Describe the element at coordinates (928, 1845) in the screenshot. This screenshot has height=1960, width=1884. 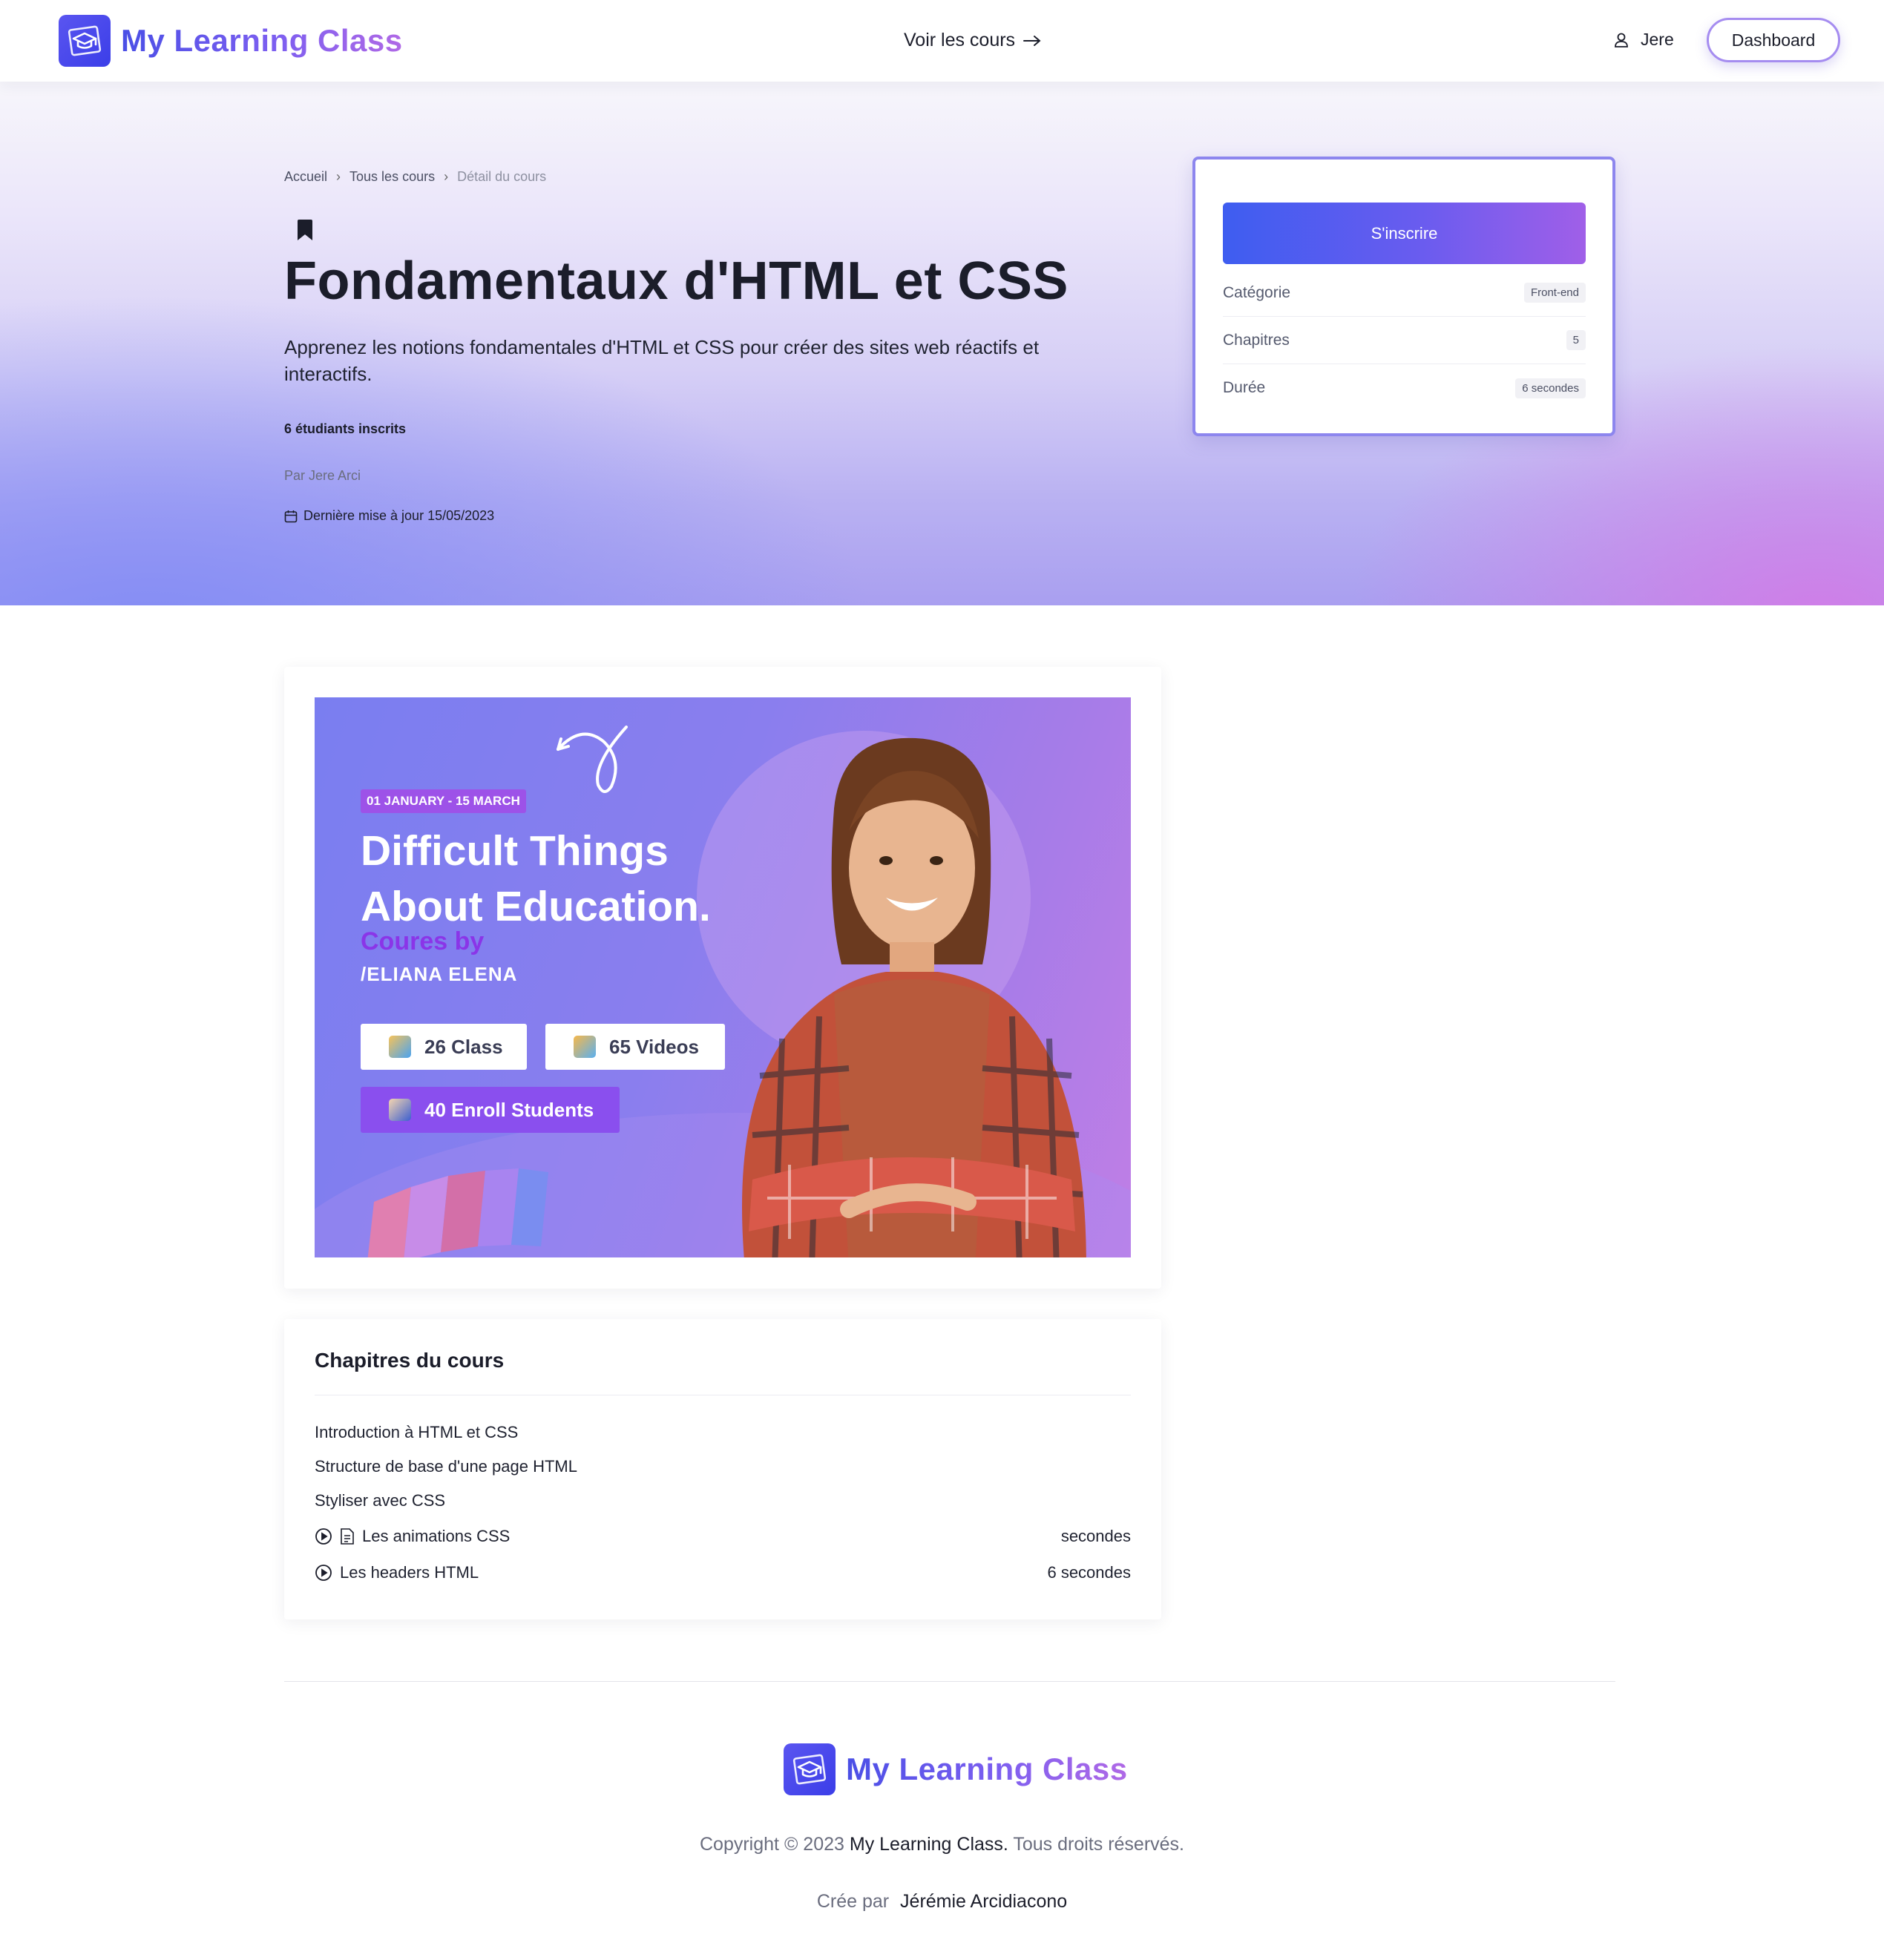
I see `copyright-brand: My Learning Class.` at that location.